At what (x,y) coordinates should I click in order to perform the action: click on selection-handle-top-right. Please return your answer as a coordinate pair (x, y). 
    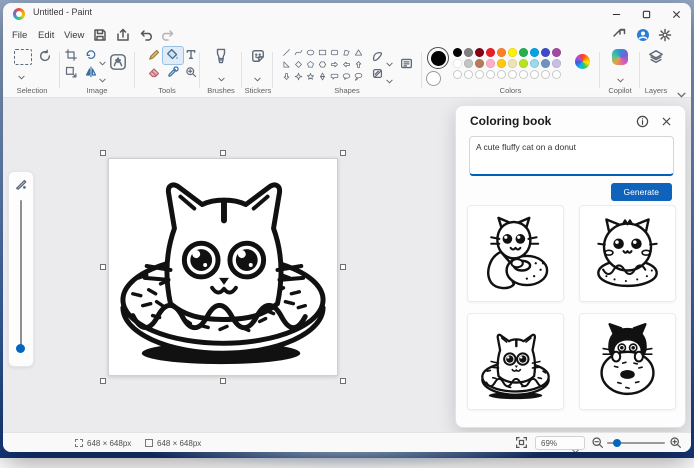
    Looking at the image, I should click on (343, 153).